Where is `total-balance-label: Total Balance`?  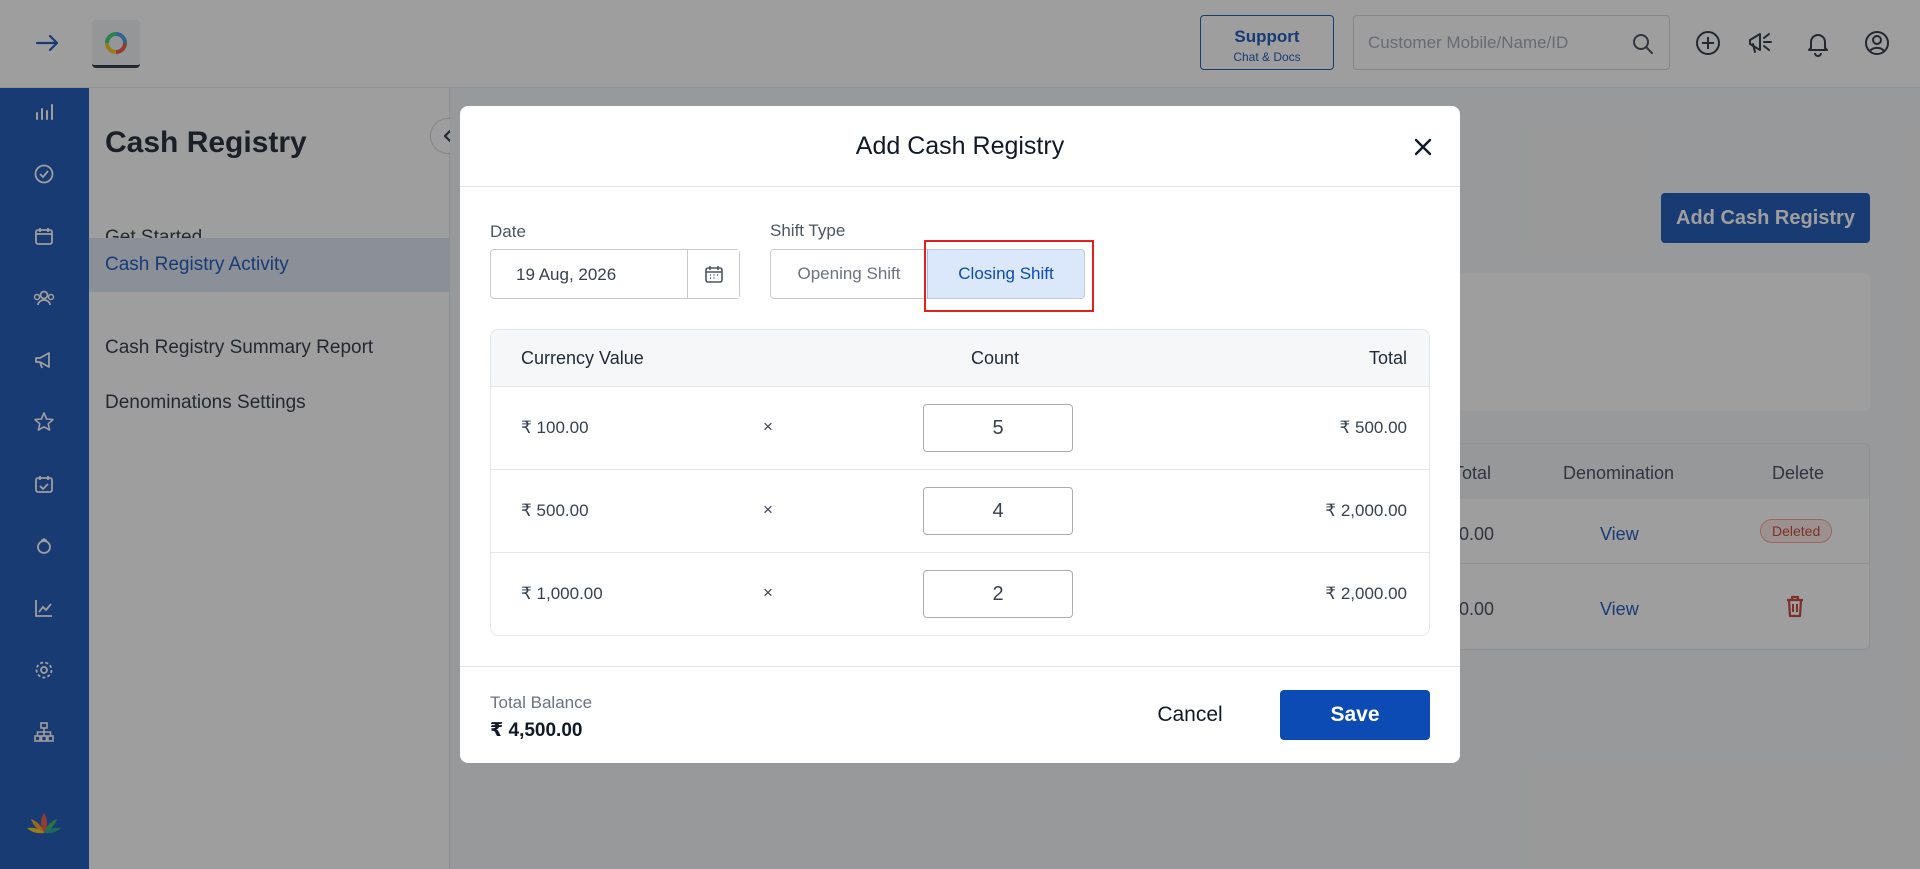
total-balance-label: Total Balance is located at coordinates (541, 702).